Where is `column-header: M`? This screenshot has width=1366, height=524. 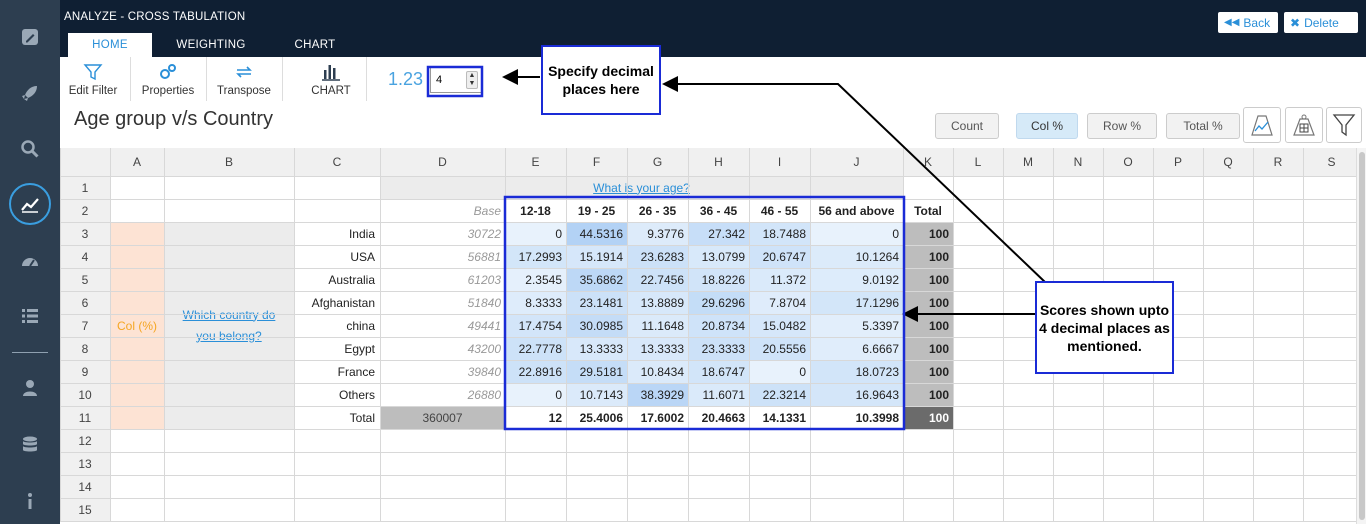
column-header: M is located at coordinates (1028, 162).